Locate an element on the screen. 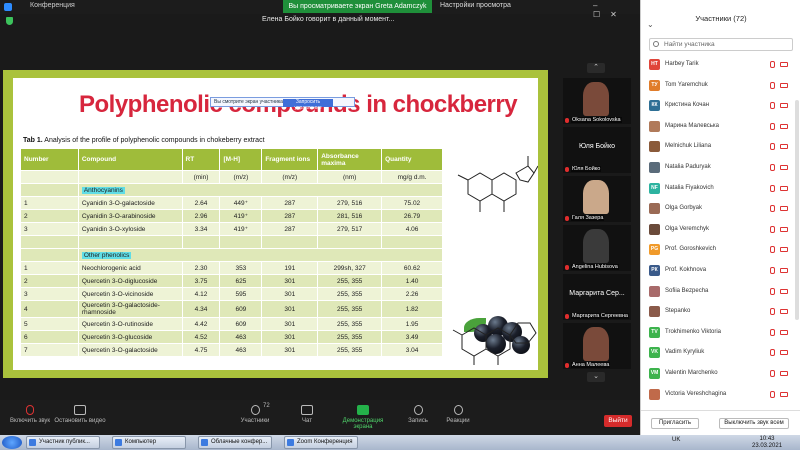 The width and height of the screenshot is (800, 450). thumbnail-name: Анна Малеева is located at coordinates (591, 365).